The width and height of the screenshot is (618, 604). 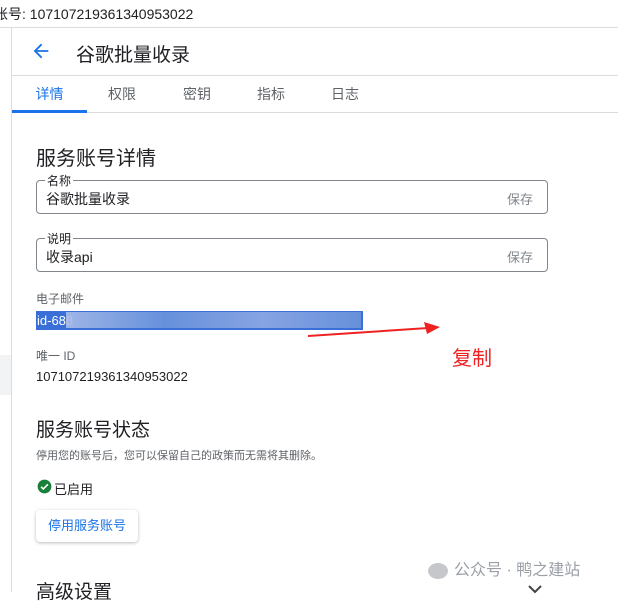 I want to click on section-title-details: 服务账号详情, so click(x=96, y=159).